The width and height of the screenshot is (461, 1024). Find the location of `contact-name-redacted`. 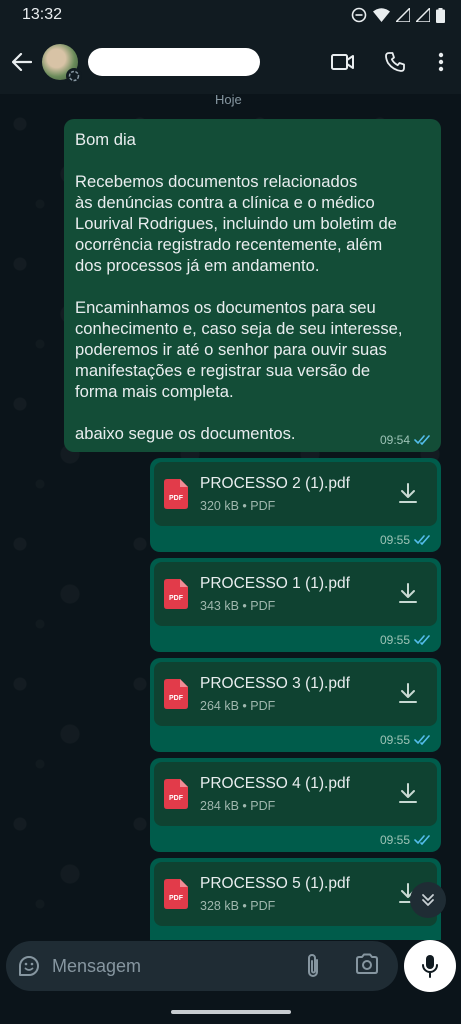

contact-name-redacted is located at coordinates (174, 62).